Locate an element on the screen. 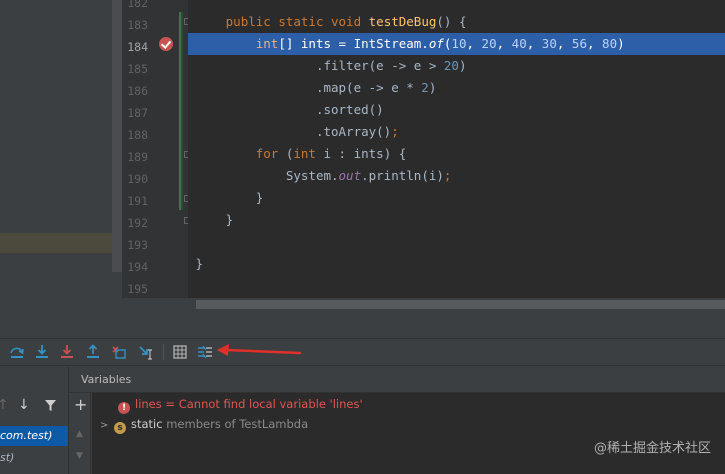 The width and height of the screenshot is (725, 474). variable-static-members: members of TestLambda is located at coordinates (235, 424).